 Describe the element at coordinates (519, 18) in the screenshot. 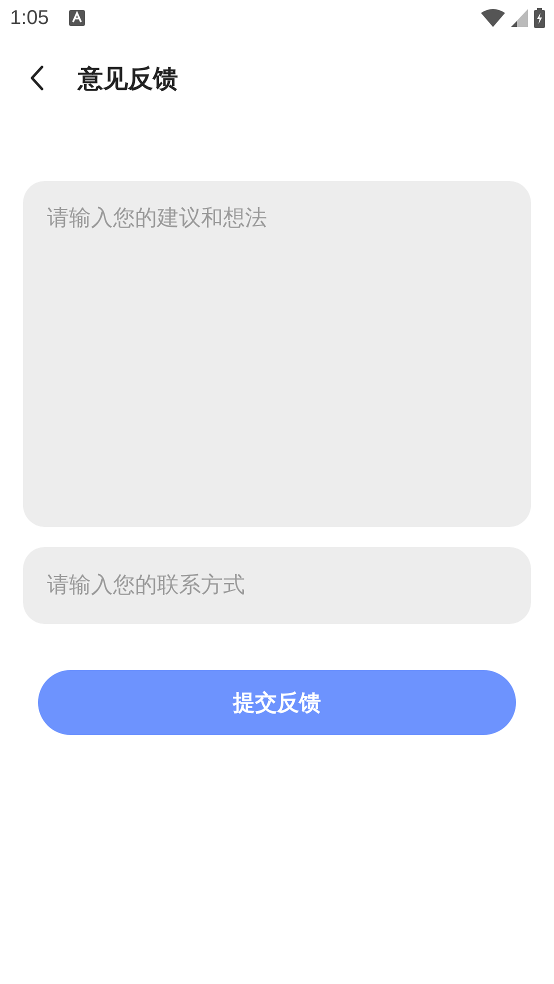

I see `signal-icon` at that location.